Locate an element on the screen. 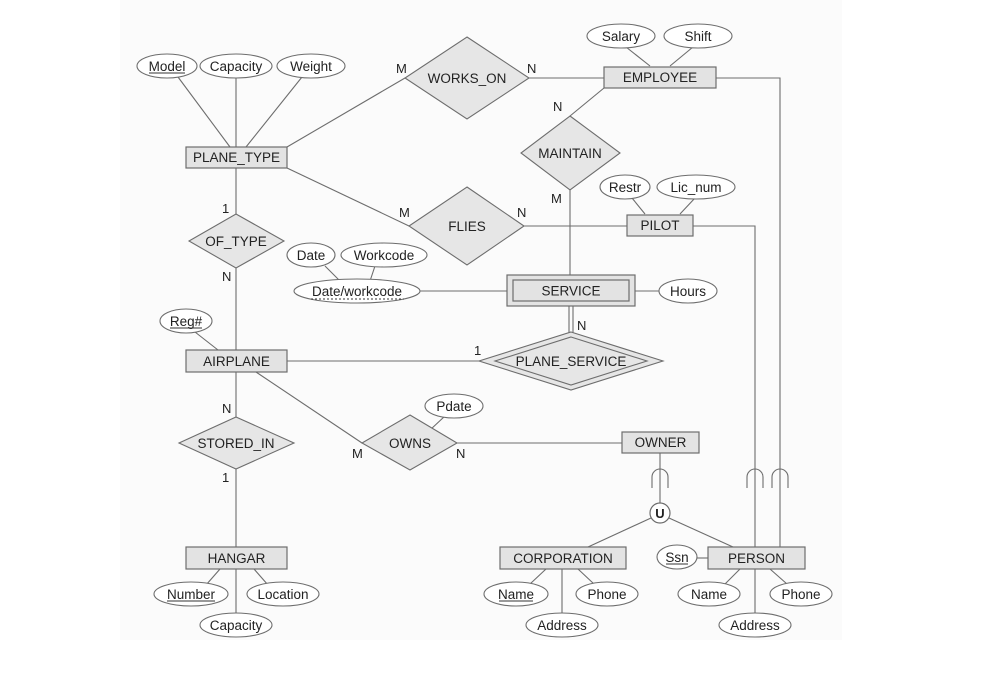 Image resolution: width=990 pixels, height=677 pixels. attribute-weight: Weight is located at coordinates (311, 66).